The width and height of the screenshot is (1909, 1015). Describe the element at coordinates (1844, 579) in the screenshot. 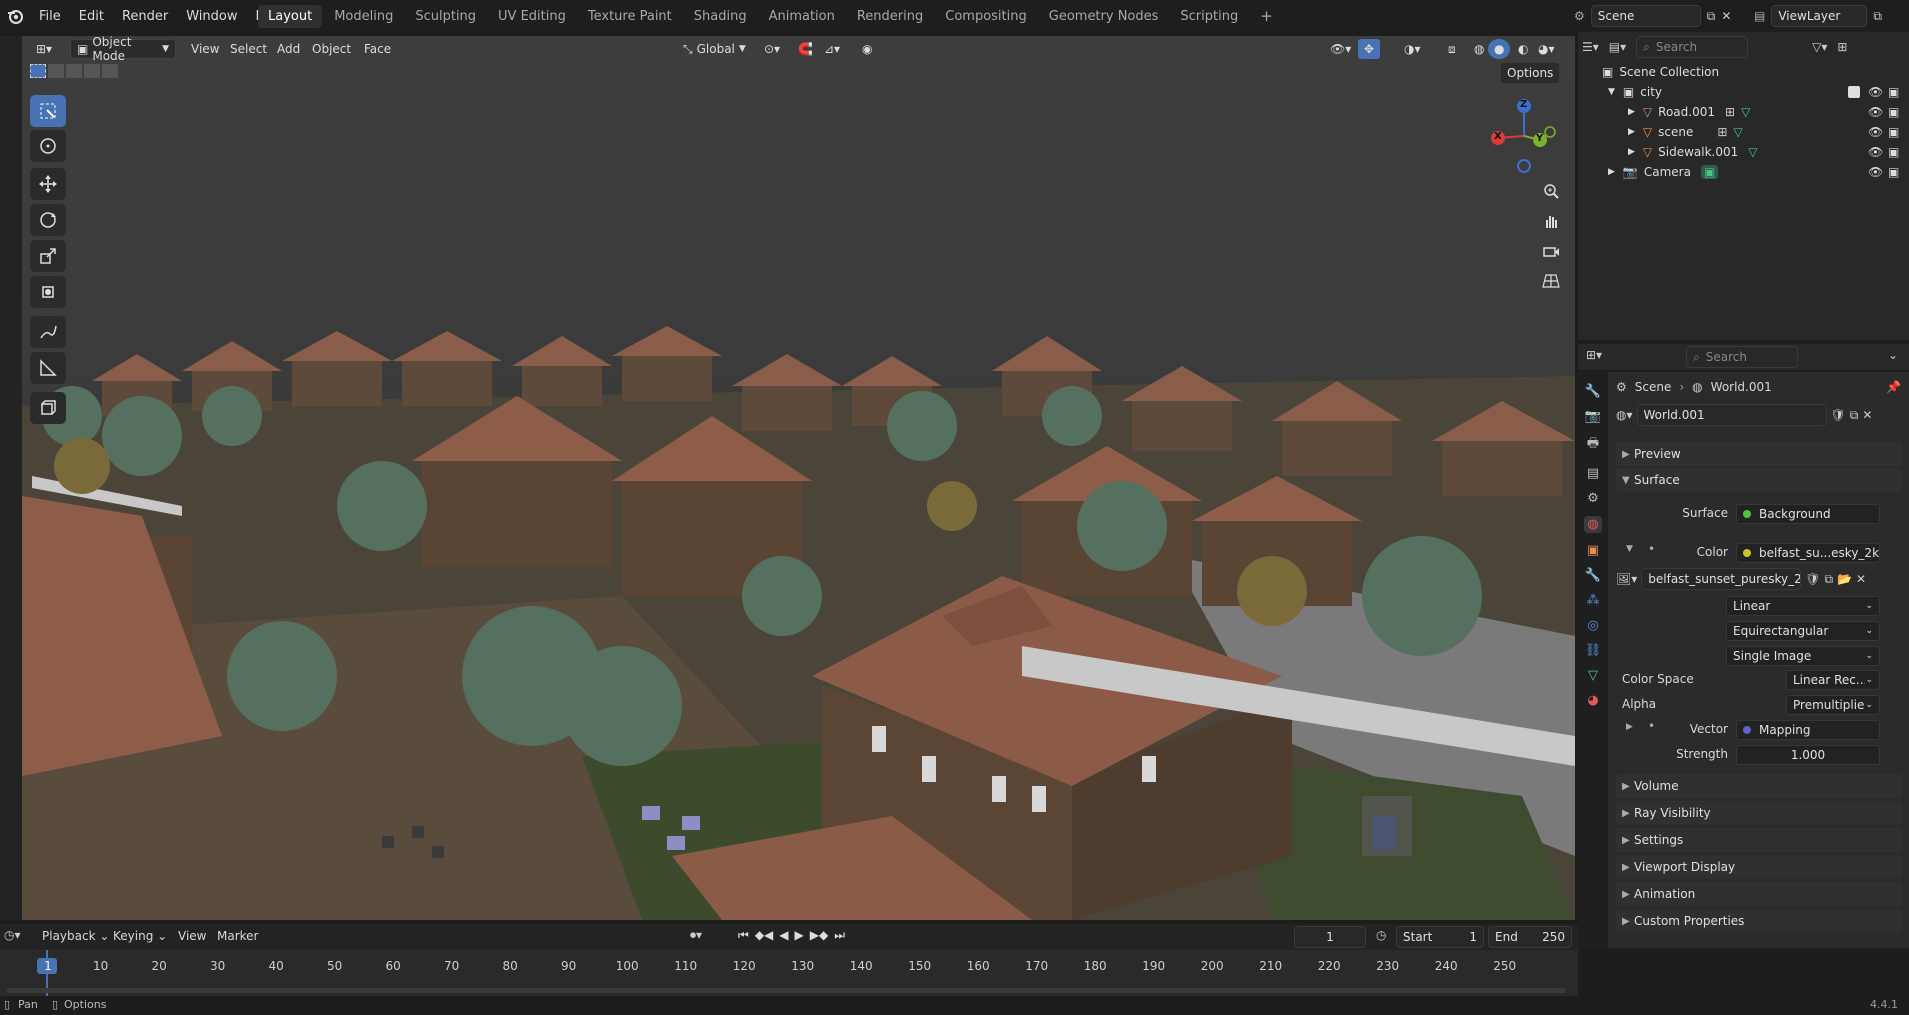

I see `open-image-icon: 📂` at that location.